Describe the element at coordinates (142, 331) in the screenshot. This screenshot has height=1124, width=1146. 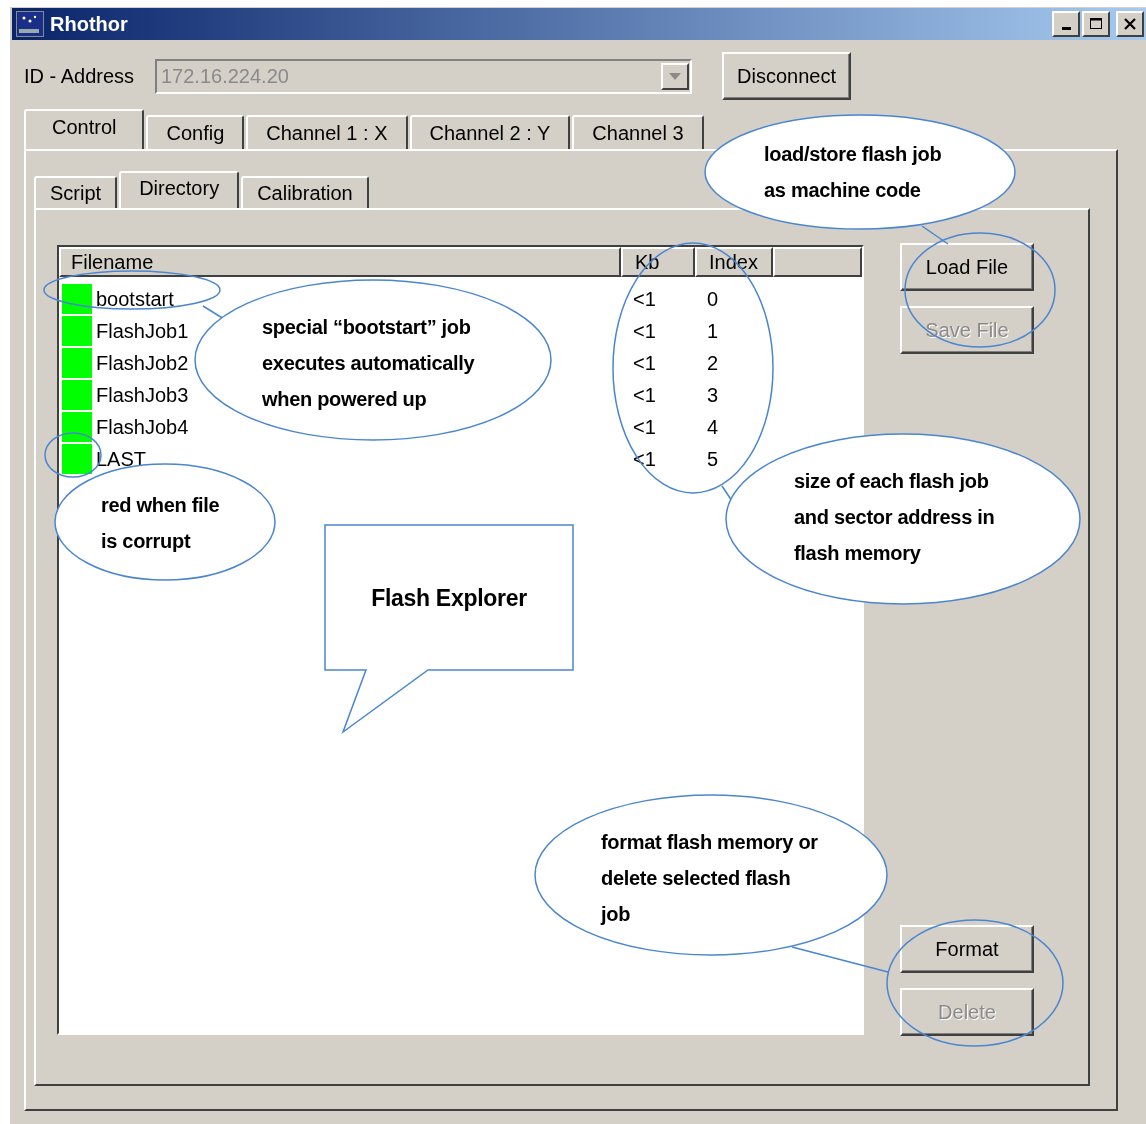
I see `filename-cell: FlashJob1` at that location.